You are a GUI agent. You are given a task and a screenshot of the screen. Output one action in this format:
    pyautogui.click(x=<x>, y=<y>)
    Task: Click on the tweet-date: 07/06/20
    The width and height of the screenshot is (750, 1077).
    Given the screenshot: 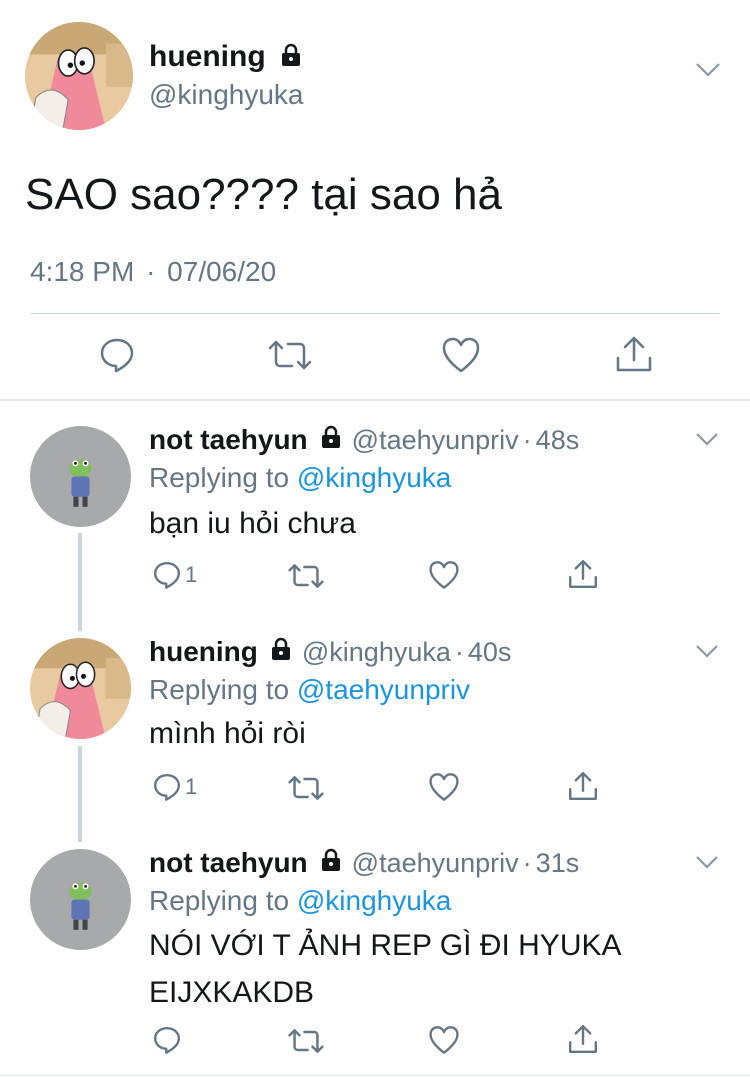 What is the action you would take?
    pyautogui.click(x=222, y=271)
    